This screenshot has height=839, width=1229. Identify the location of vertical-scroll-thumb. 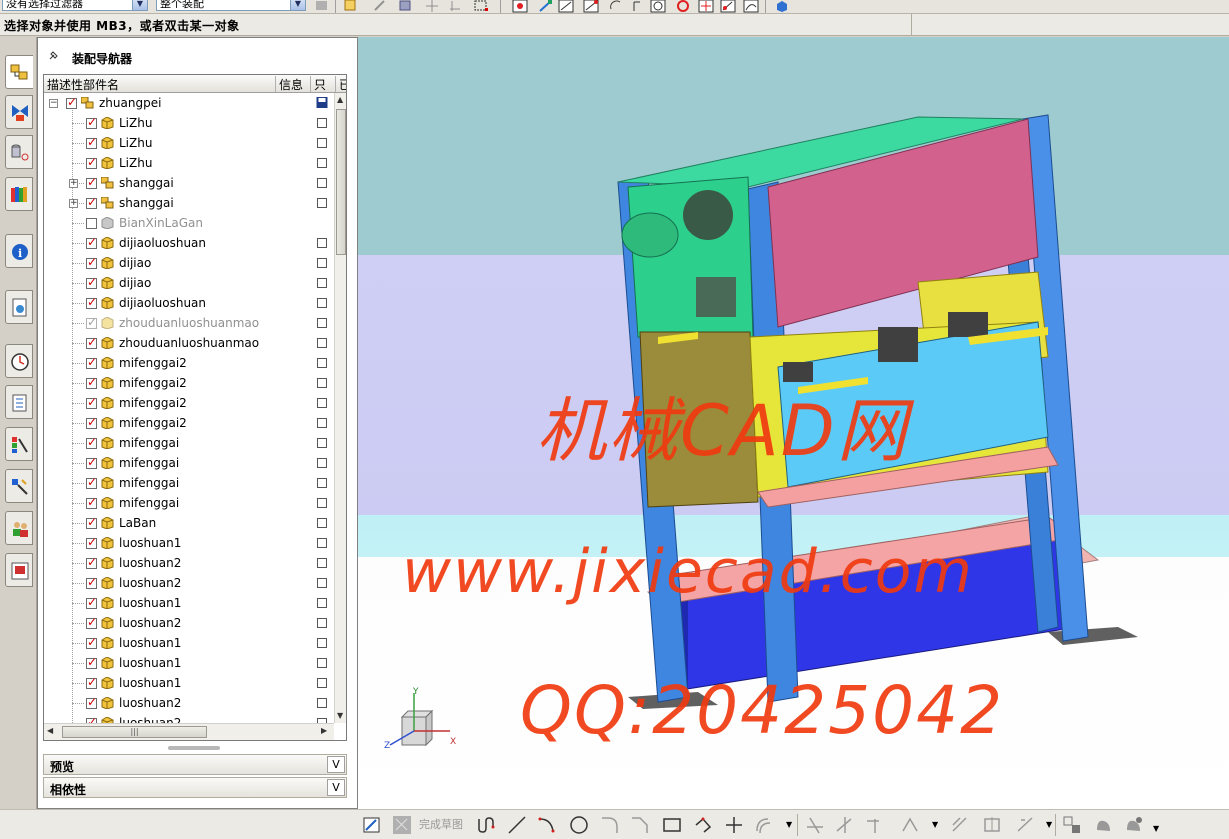
(341, 182).